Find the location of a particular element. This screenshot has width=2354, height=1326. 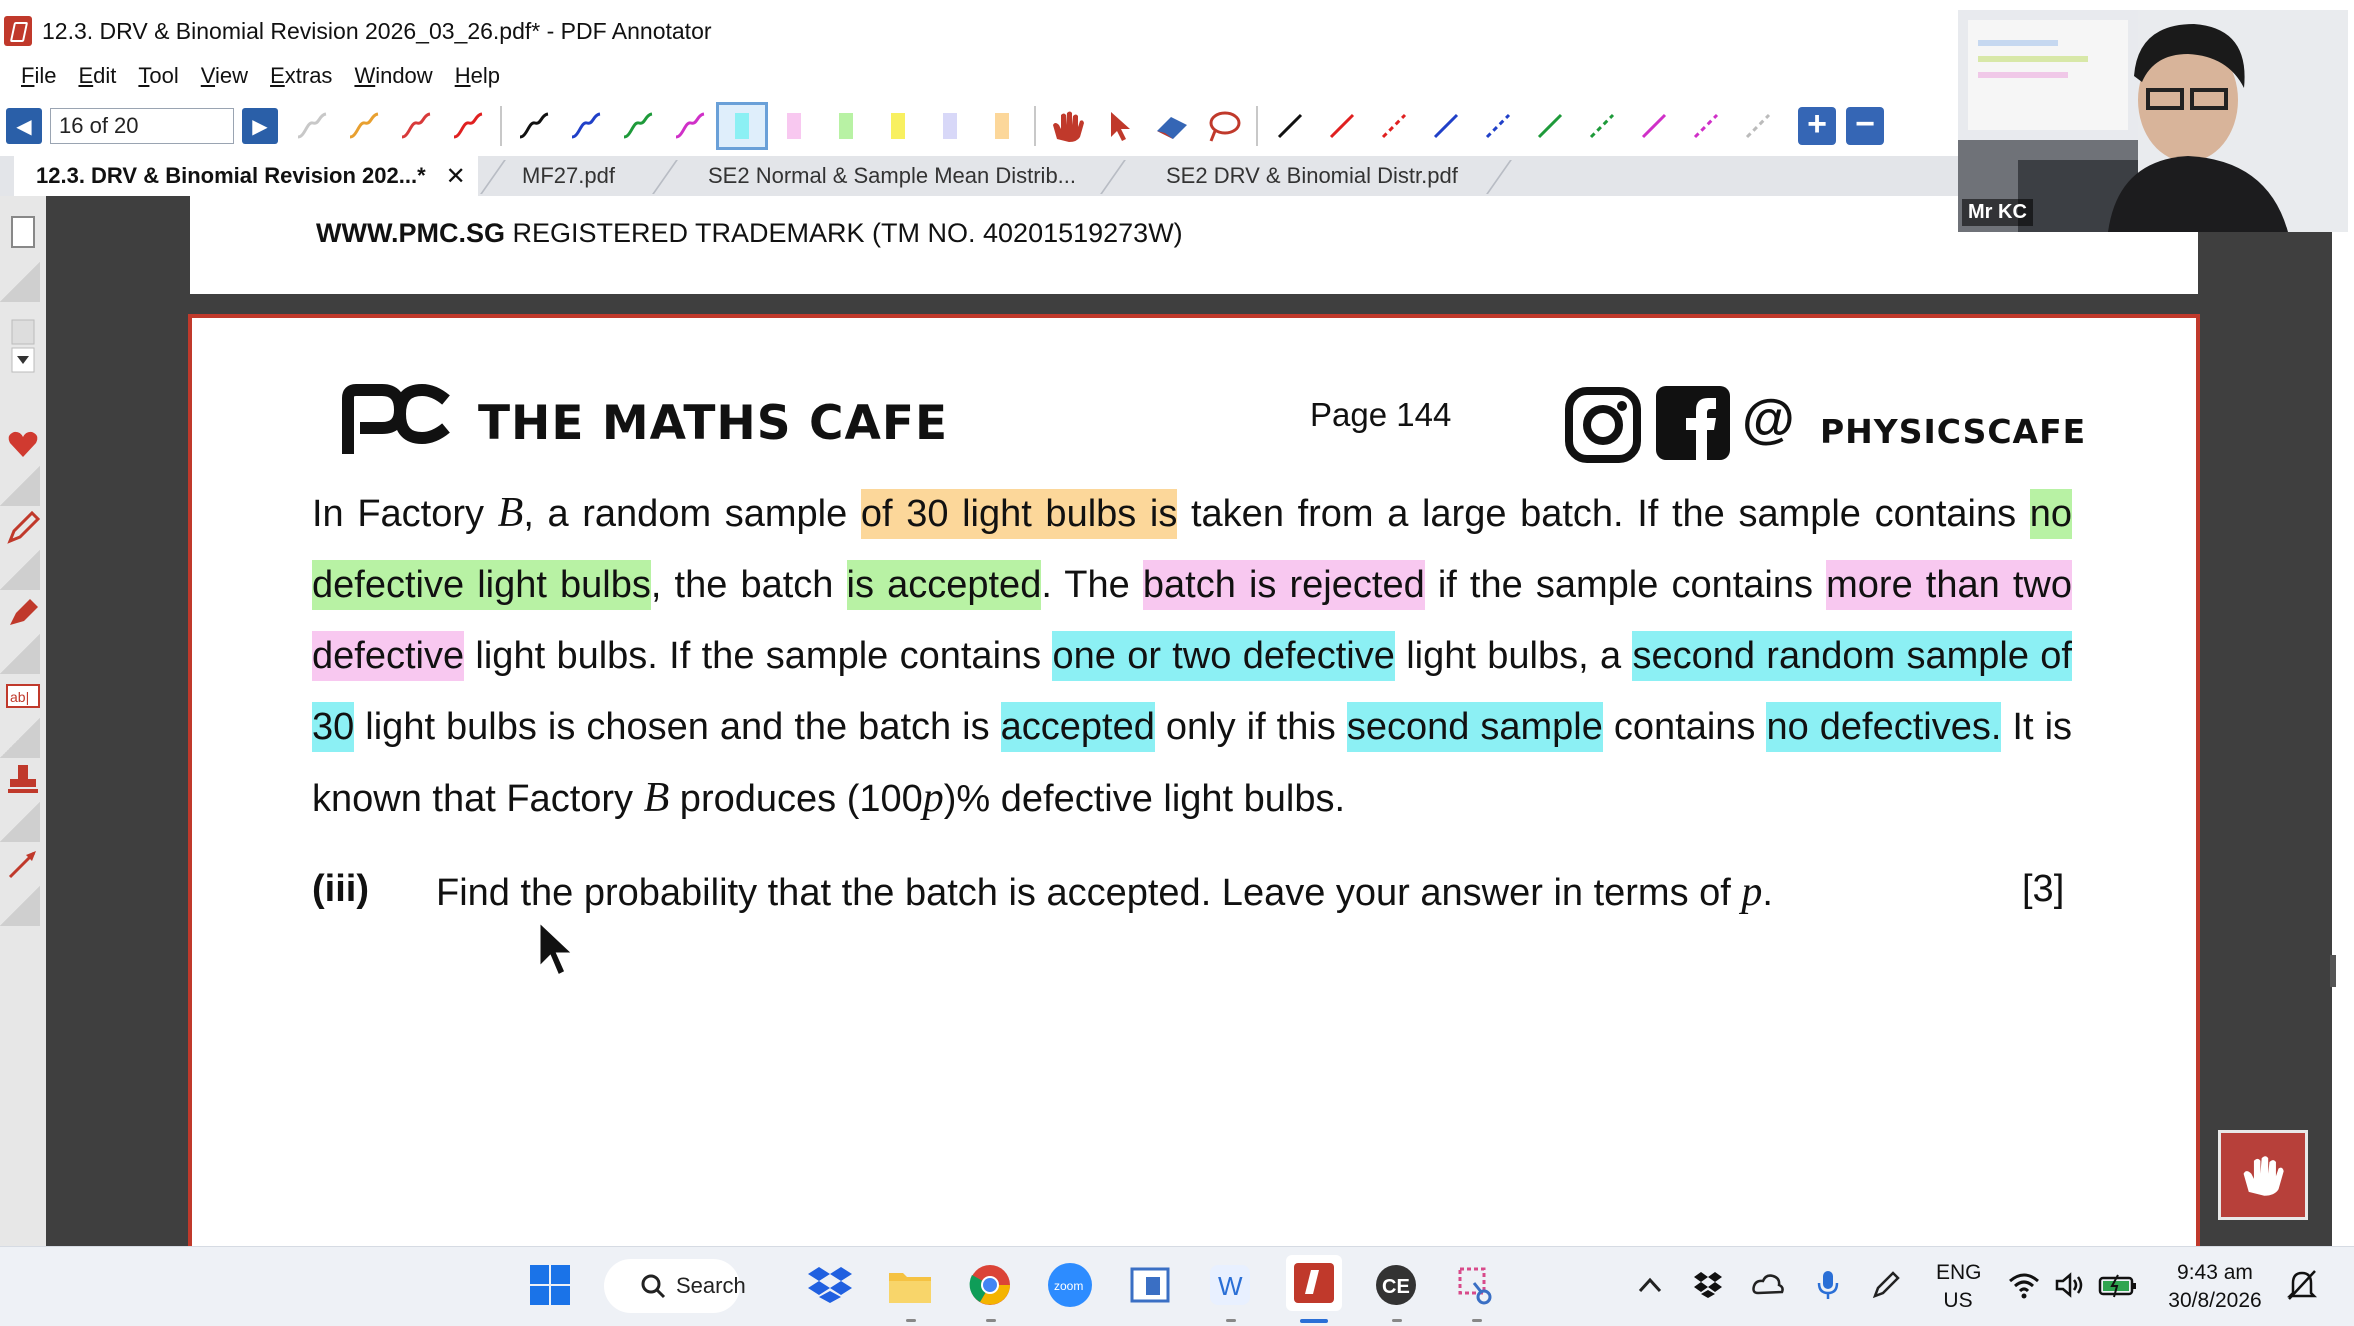

highlight-green: is accepted is located at coordinates (944, 585).